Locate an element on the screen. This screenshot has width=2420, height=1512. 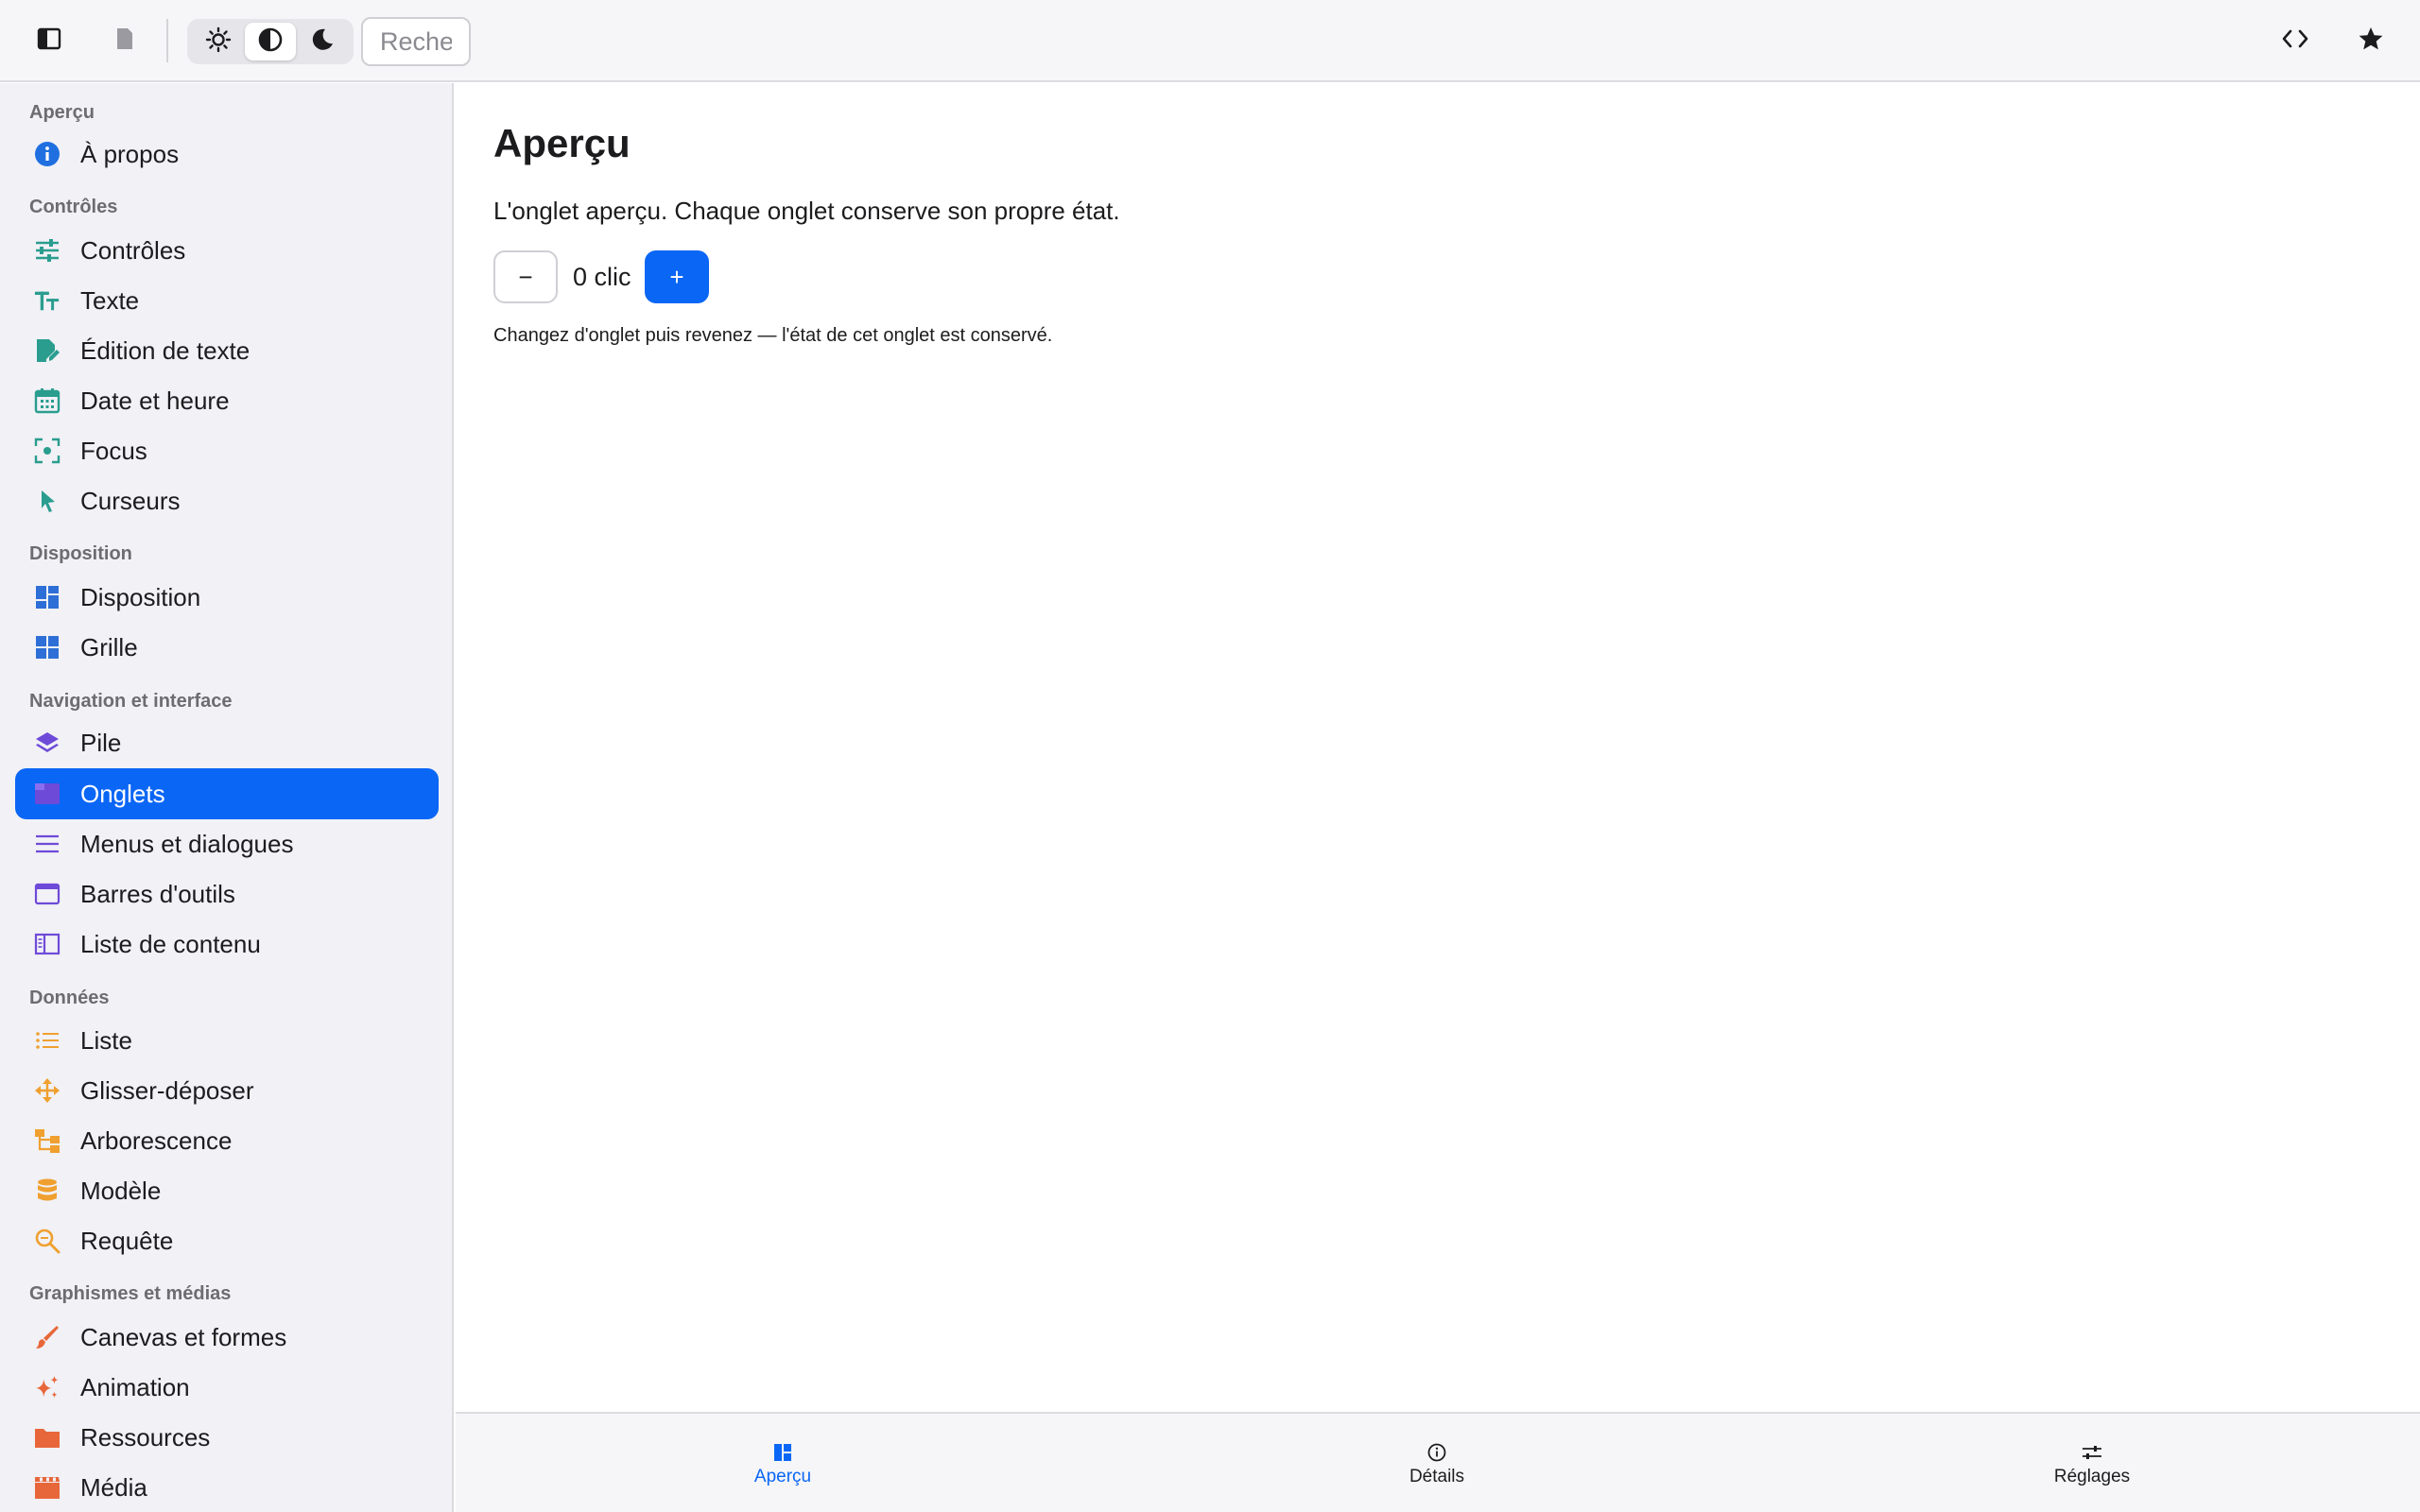
sidebar-item-label: Grille is located at coordinates (109, 647).